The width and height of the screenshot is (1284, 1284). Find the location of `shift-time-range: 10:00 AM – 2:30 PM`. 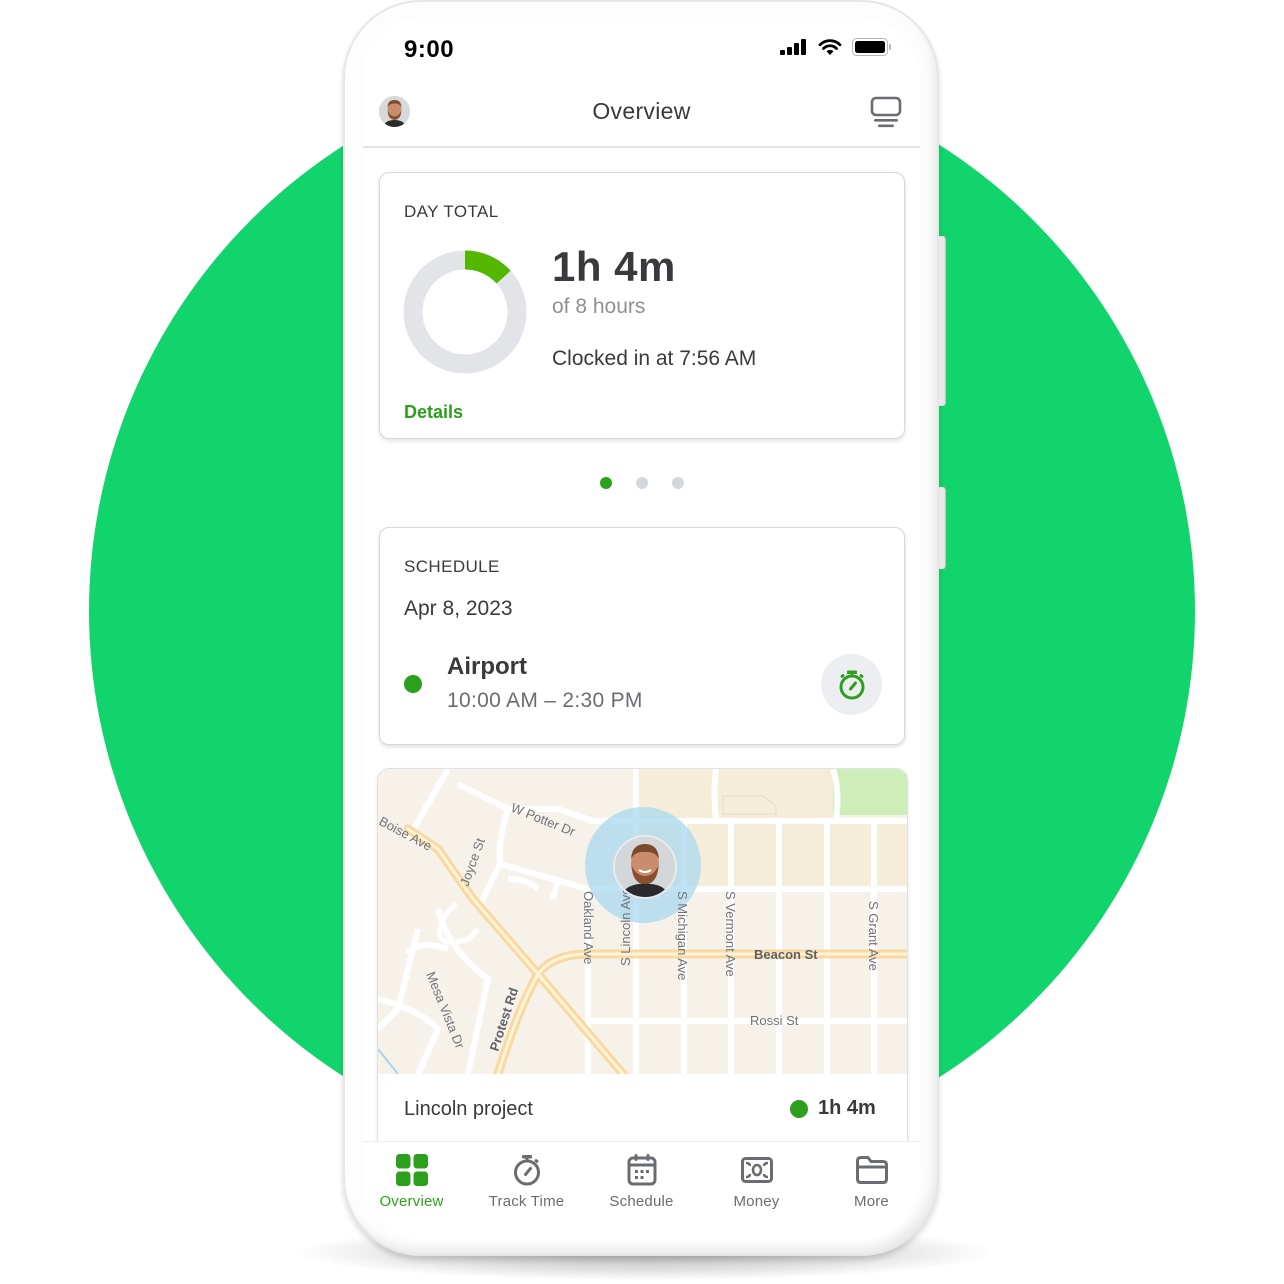

shift-time-range: 10:00 AM – 2:30 PM is located at coordinates (545, 700).